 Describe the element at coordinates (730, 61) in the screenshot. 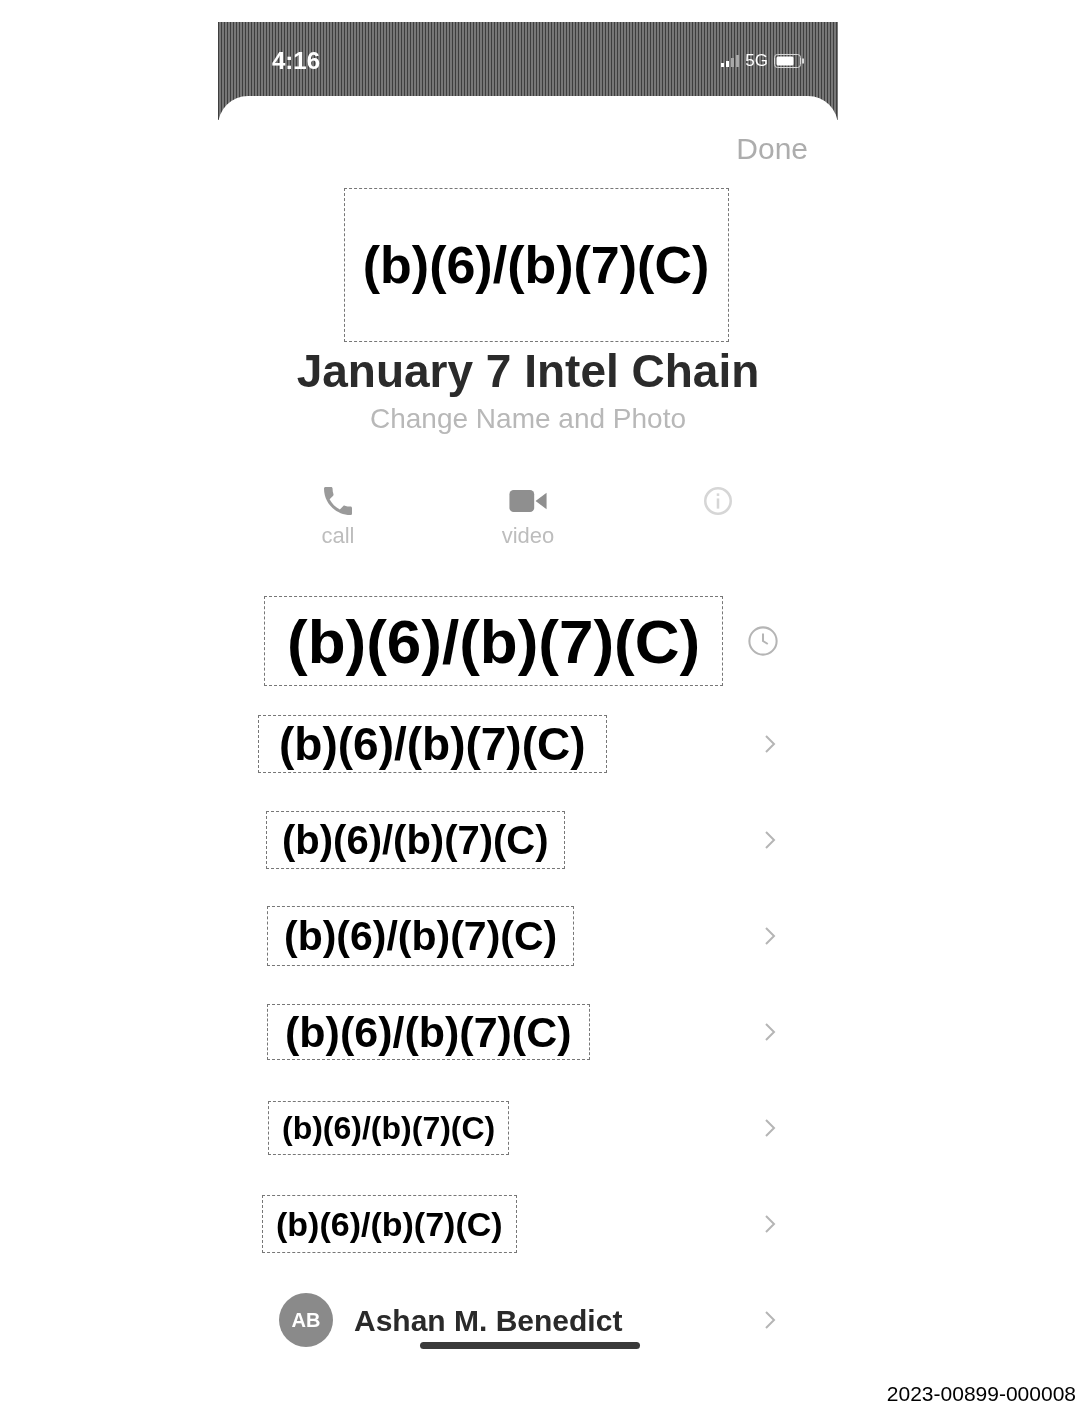

I see `signal-icon` at that location.